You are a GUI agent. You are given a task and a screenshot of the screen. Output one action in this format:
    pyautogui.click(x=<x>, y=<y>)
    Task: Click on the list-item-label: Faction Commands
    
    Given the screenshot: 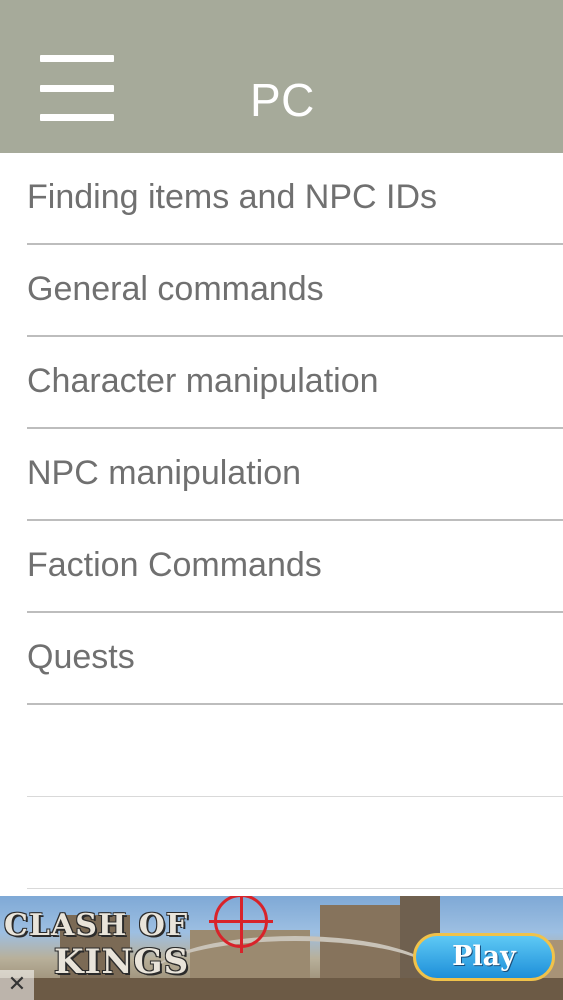 What is the action you would take?
    pyautogui.click(x=174, y=565)
    